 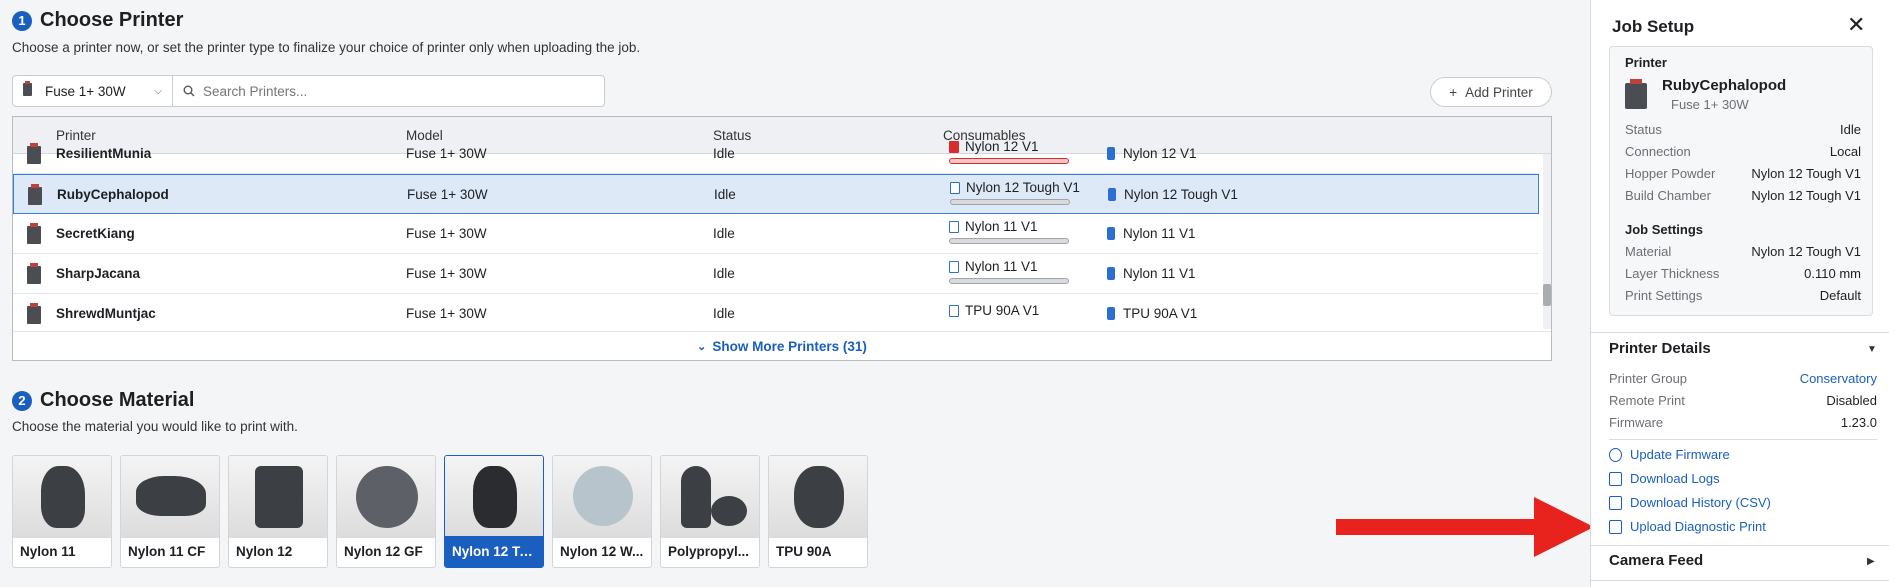 I want to click on detail-remote-print: Remote Print Disabled, so click(x=1743, y=400).